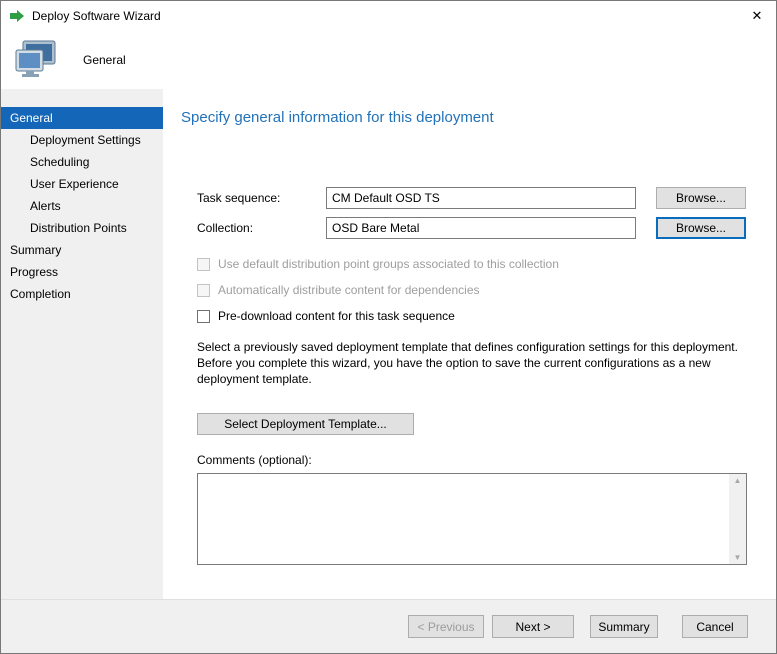 The image size is (777, 654). Describe the element at coordinates (388, 626) in the screenshot. I see `wizard-footer: < Previous Next > Summary Cancel` at that location.